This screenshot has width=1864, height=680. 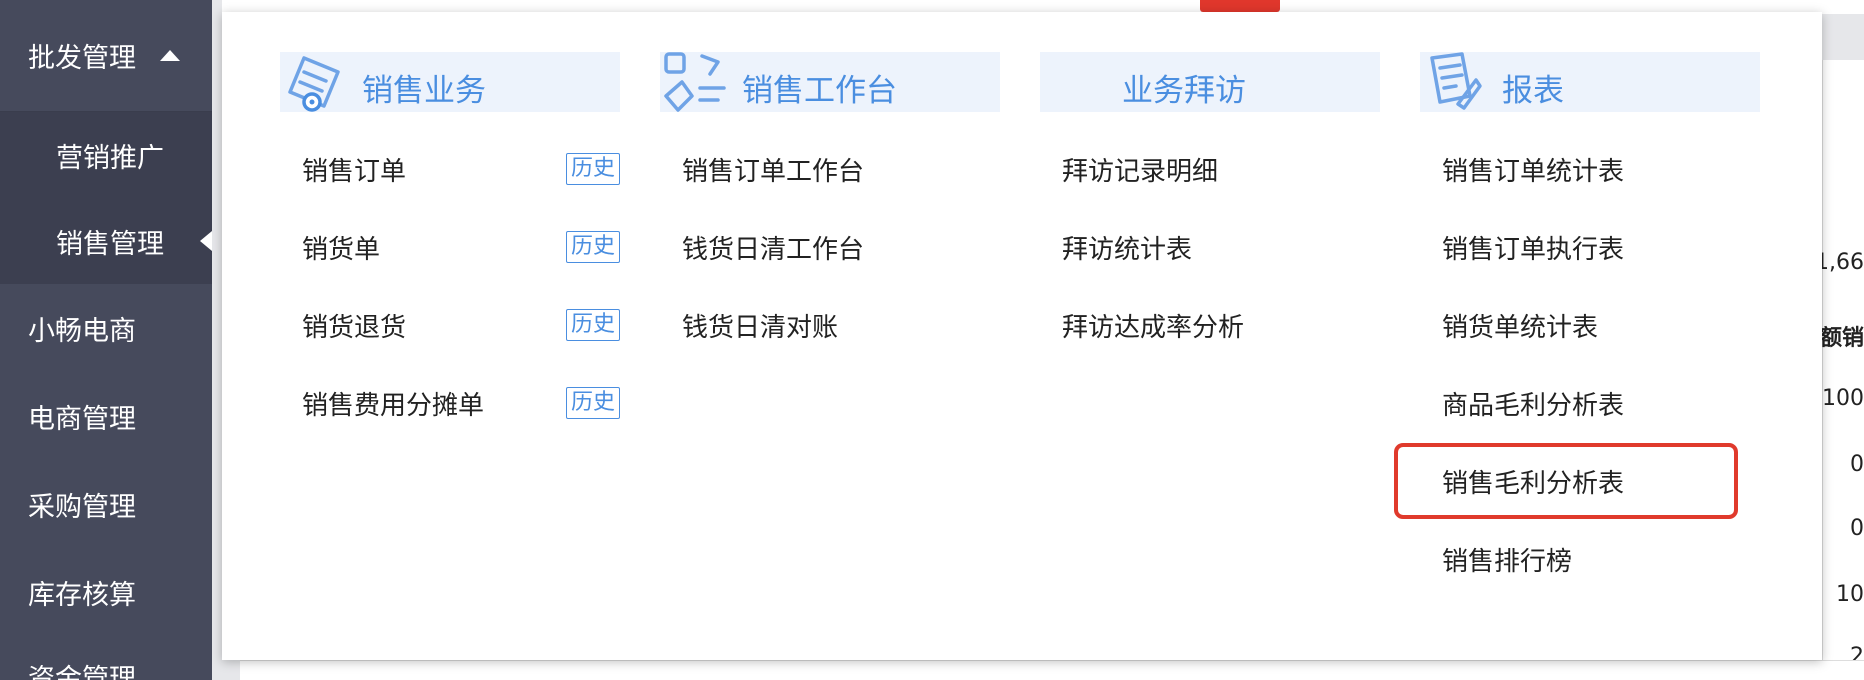 What do you see at coordinates (354, 327) in the screenshot?
I see `menu-item-label: 销货退货` at bounding box center [354, 327].